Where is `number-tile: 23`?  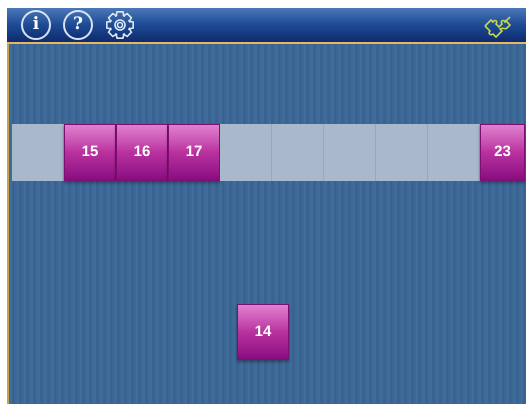 number-tile: 23 is located at coordinates (502, 152).